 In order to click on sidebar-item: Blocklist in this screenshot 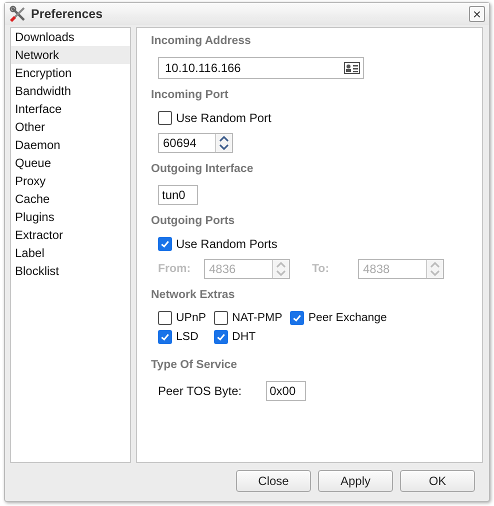, I will do `click(70, 271)`.